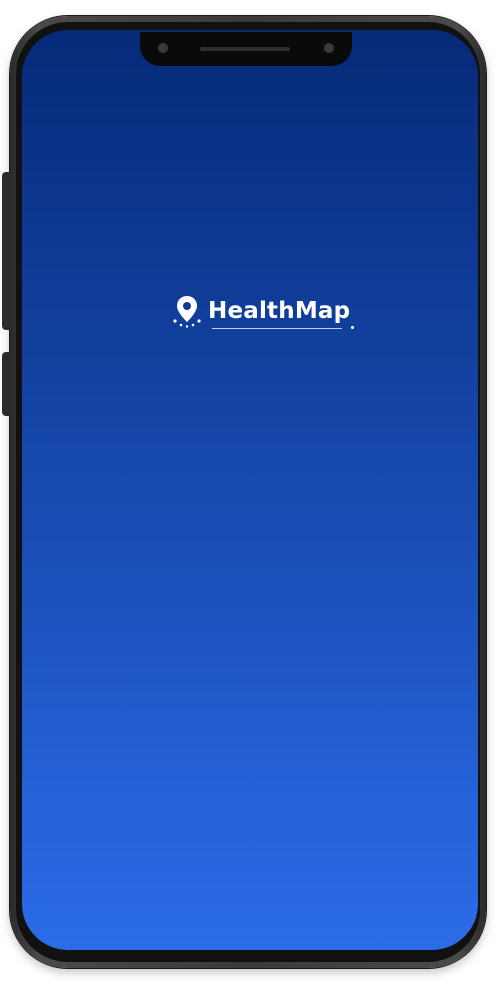 Image resolution: width=500 pixels, height=1000 pixels. What do you see at coordinates (329, 48) in the screenshot?
I see `sensor-icon` at bounding box center [329, 48].